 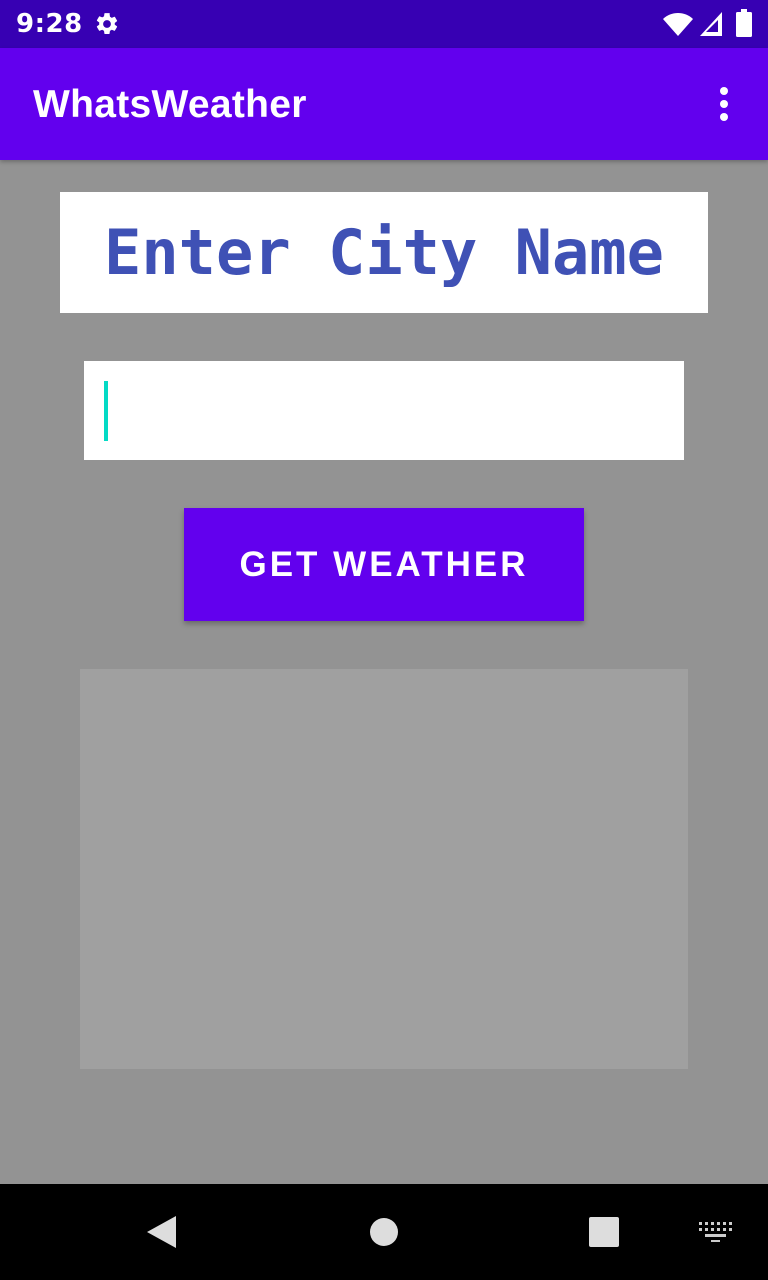 I want to click on city-name-input, so click(x=384, y=410).